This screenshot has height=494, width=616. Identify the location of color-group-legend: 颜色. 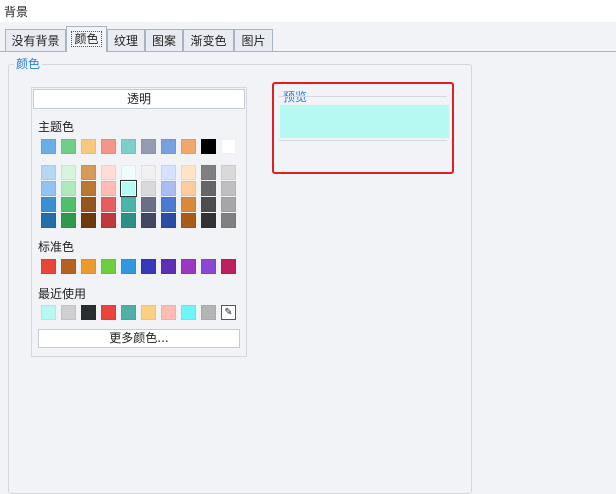
(28, 63).